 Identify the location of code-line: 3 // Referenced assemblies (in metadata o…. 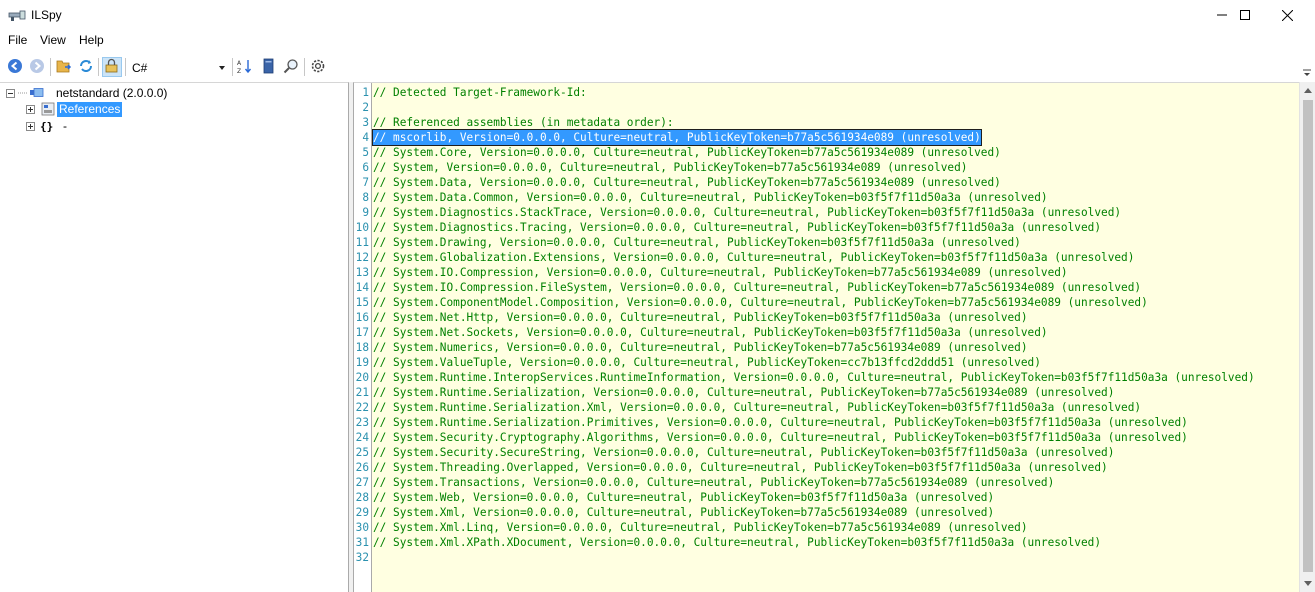
(826, 122).